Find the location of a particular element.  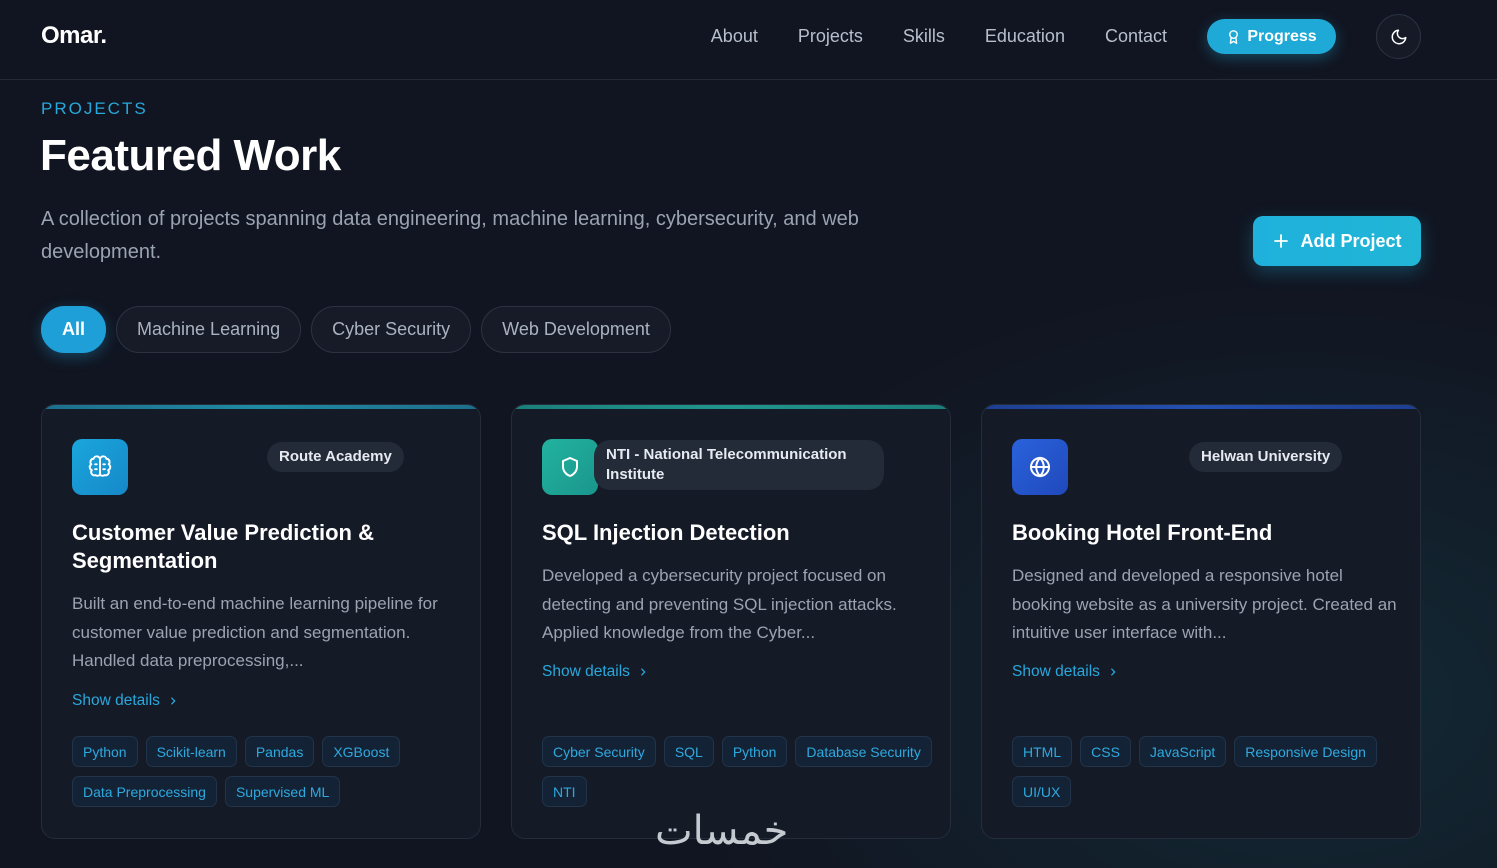

tag: Supervised ML is located at coordinates (282, 791).